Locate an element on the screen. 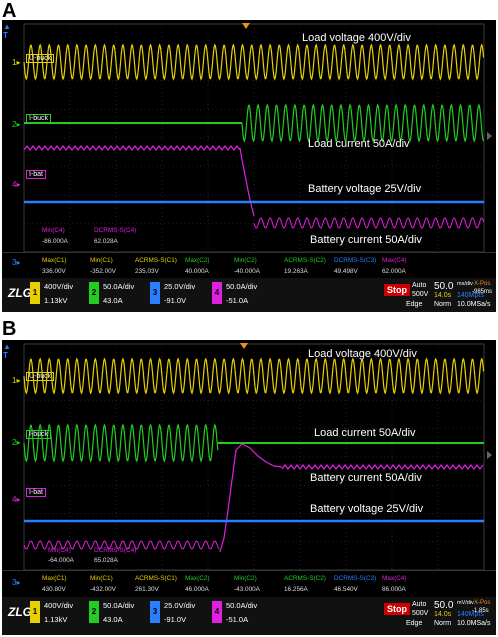  channel-3-setting: 3 25.0V/div -91.0V is located at coordinates (181, 293).